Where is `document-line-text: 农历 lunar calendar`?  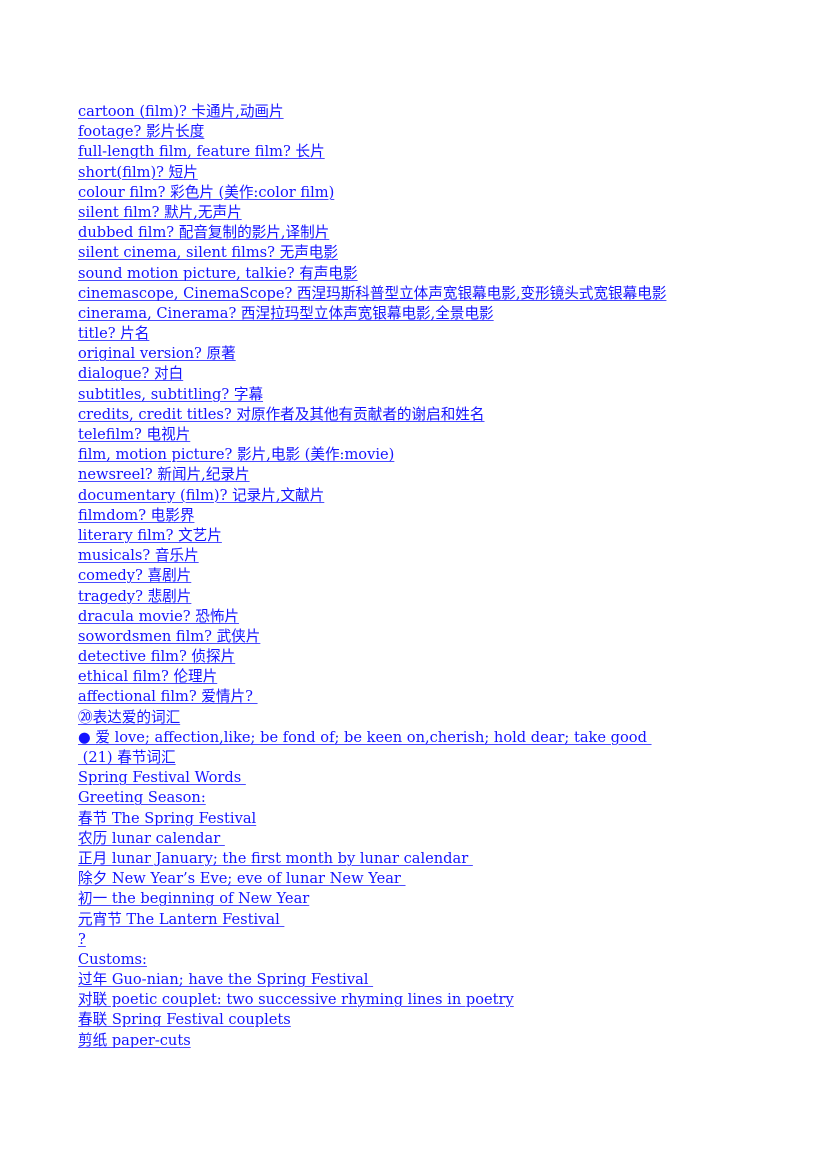
document-line-text: 农历 lunar calendar is located at coordinates (151, 838).